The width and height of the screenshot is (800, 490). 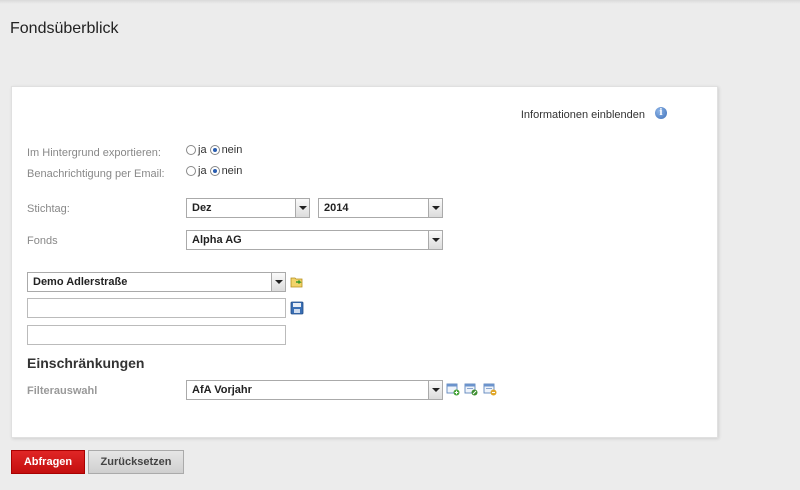 I want to click on info-icon: i, so click(x=661, y=113).